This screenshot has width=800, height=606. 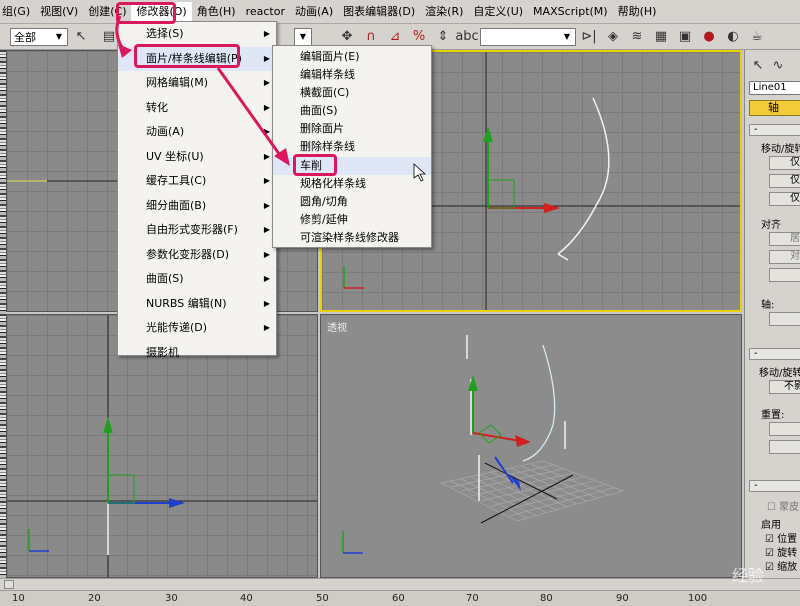 I want to click on watermark: 经验, so click(x=748, y=575).